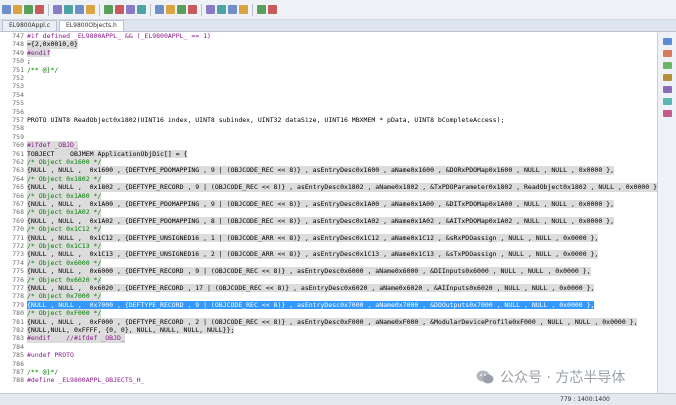 This screenshot has width=676, height=405. Describe the element at coordinates (328, 137) in the screenshot. I see `code-line: 759` at that location.